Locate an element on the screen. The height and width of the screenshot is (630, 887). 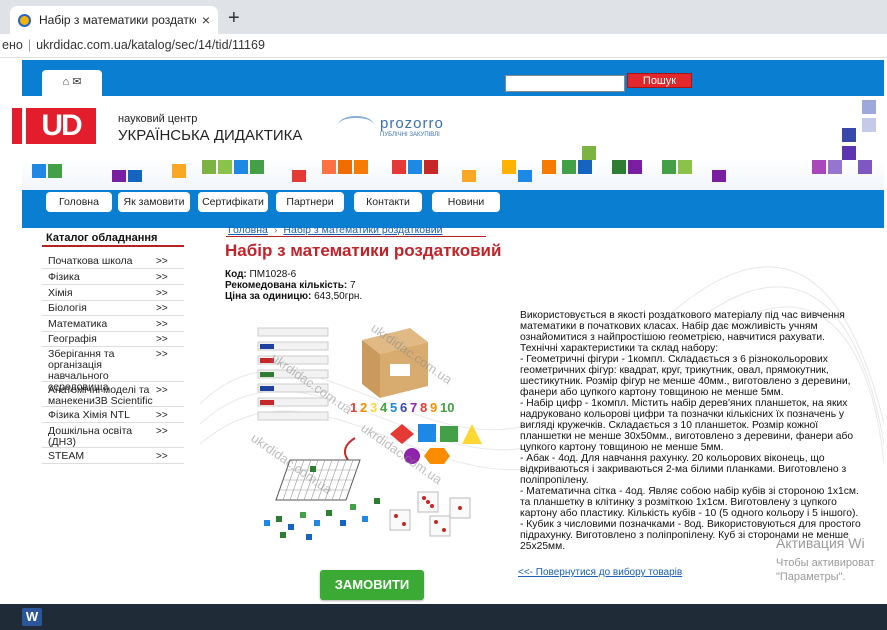
address-prefix: ено is located at coordinates (12, 45).